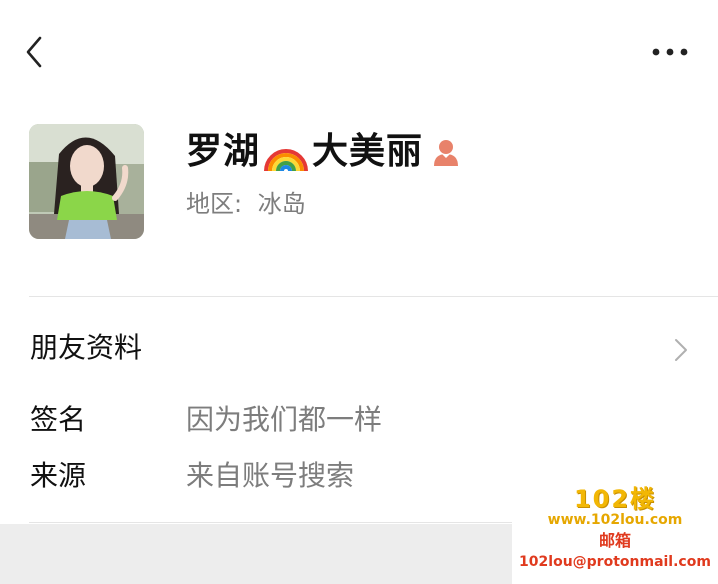  What do you see at coordinates (58, 475) in the screenshot?
I see `source-label: 来源` at bounding box center [58, 475].